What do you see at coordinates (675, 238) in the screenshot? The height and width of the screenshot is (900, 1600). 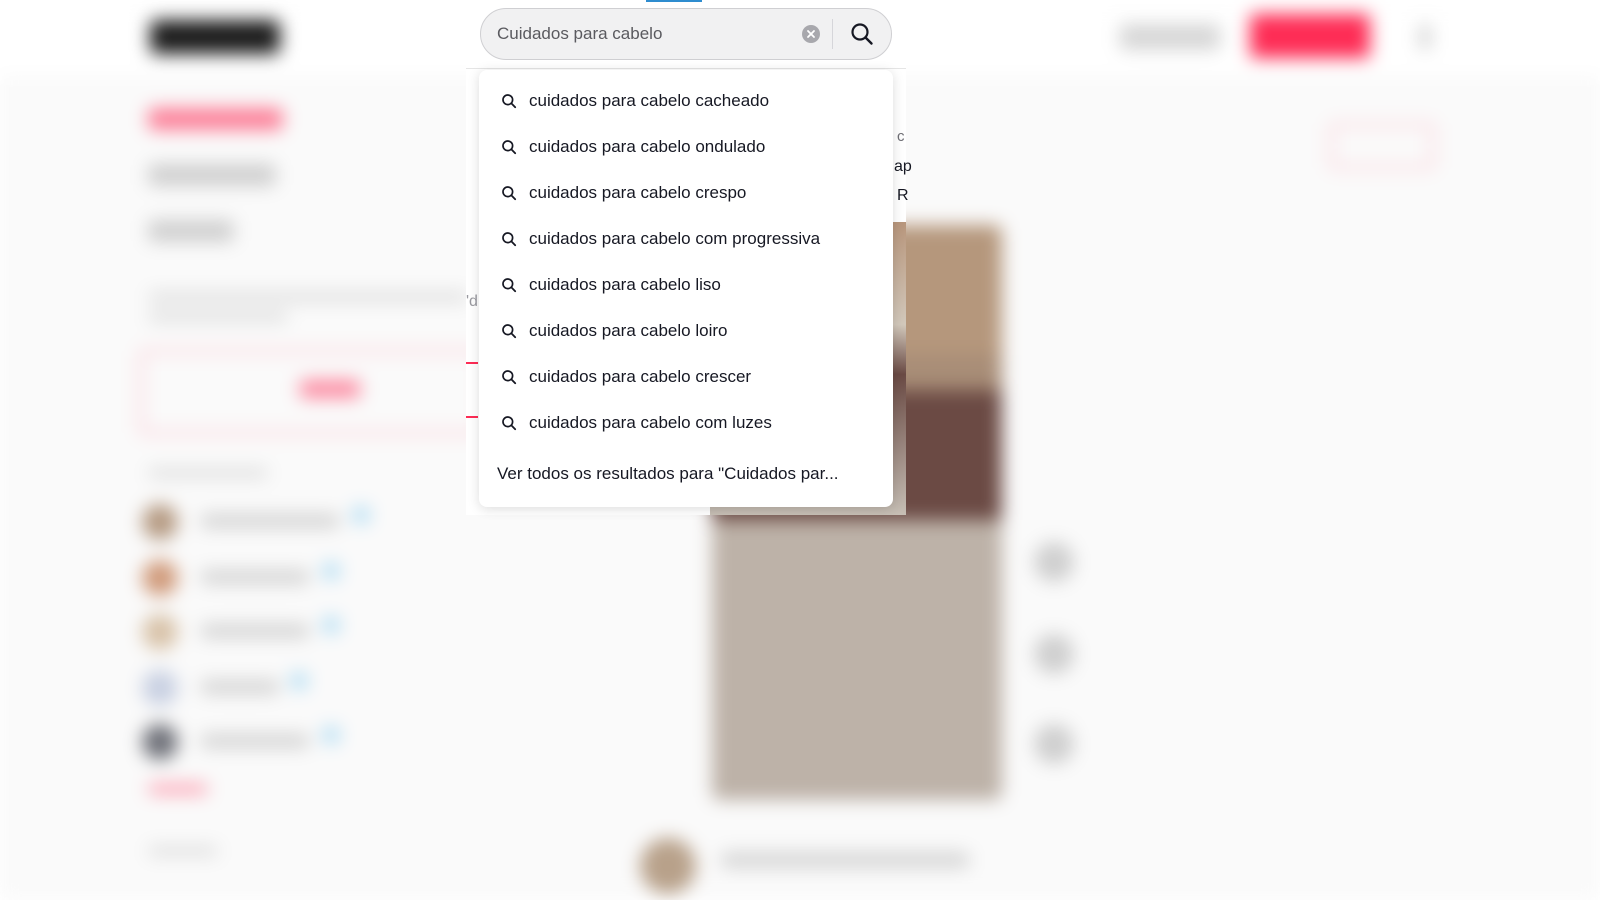 I see `suggestion-label: cuidados para cabelo com progressiva` at bounding box center [675, 238].